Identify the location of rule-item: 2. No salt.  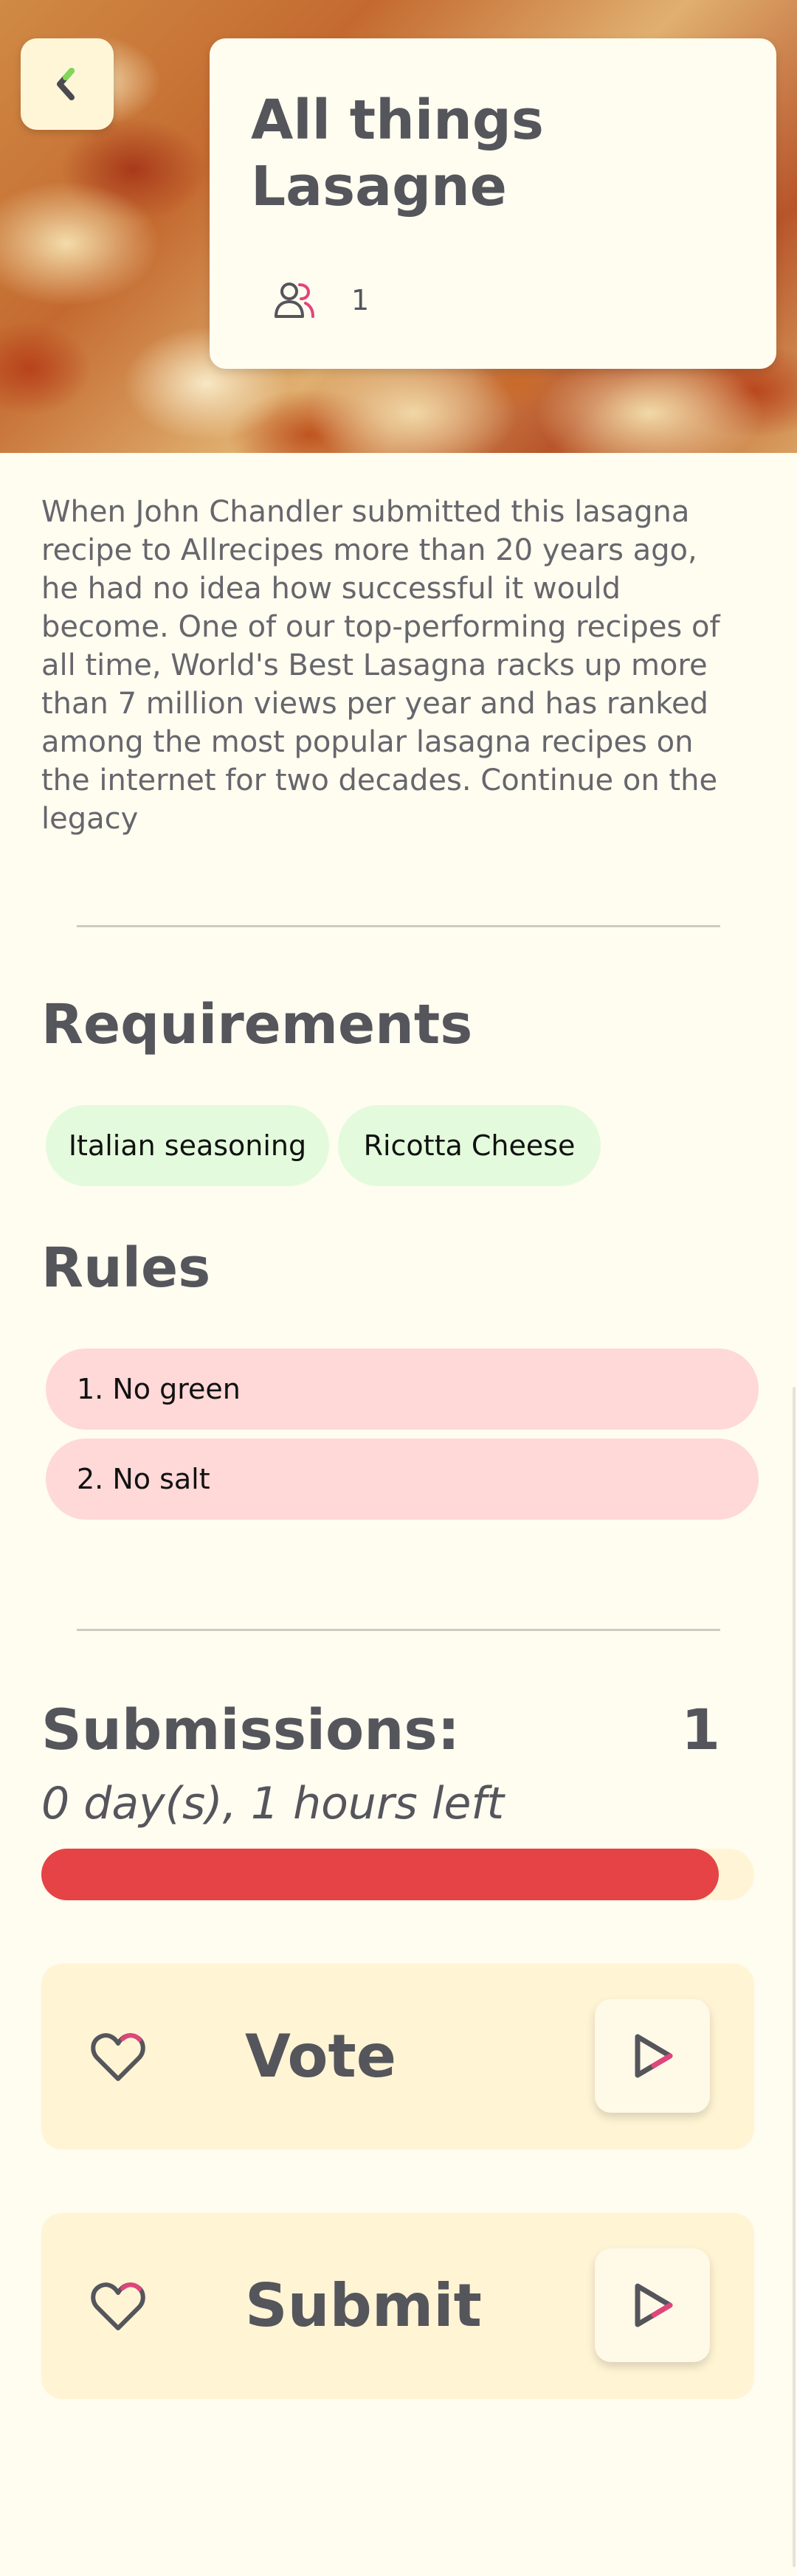
(402, 1479).